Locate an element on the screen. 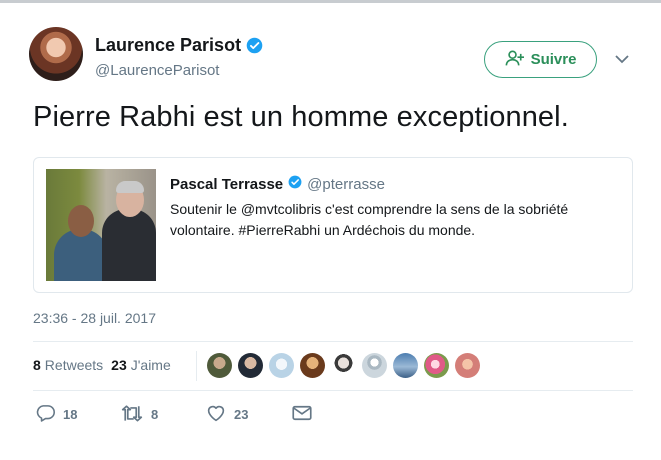  retweet-count: 8 is located at coordinates (155, 414).